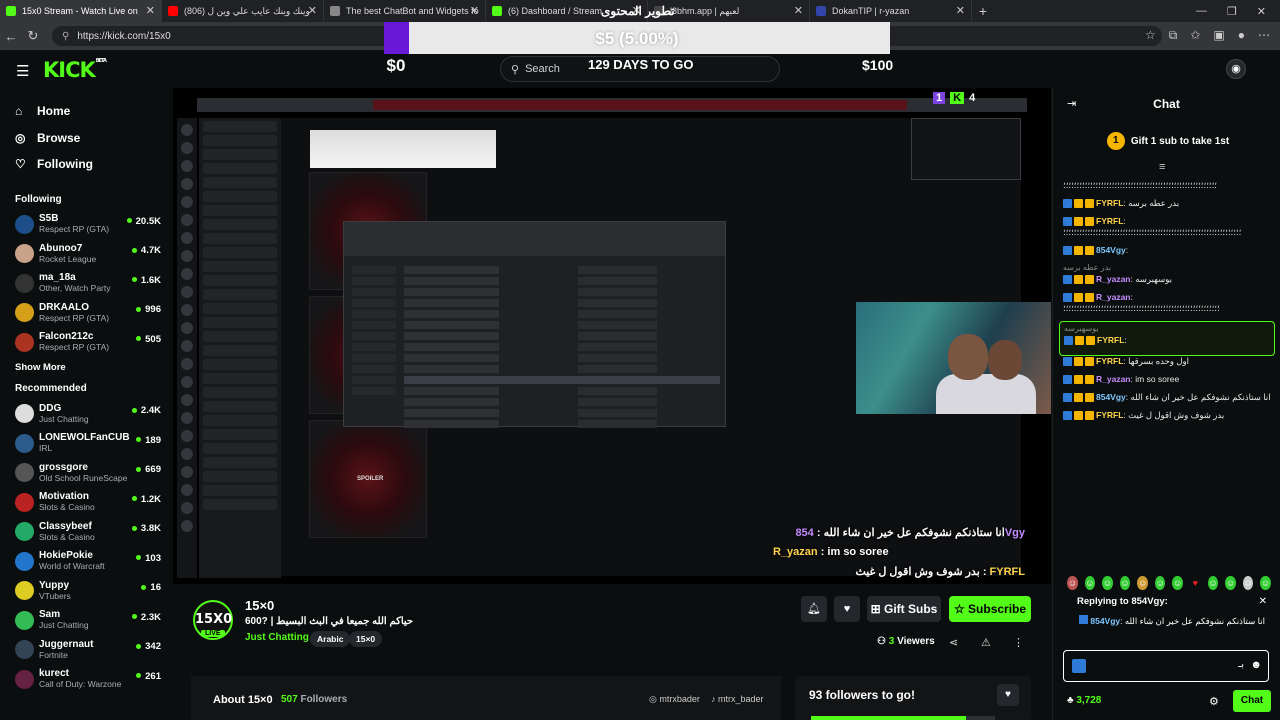 Image resolution: width=1280 pixels, height=720 pixels. Describe the element at coordinates (1167, 361) in the screenshot. I see `chat-message: FYRFL: اول وحده بسرقها` at that location.